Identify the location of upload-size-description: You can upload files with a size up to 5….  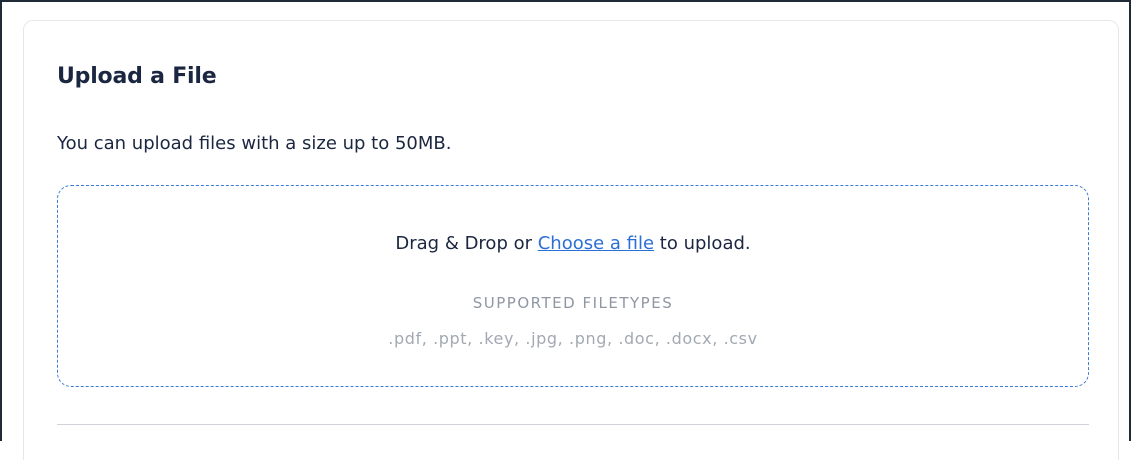
(254, 143).